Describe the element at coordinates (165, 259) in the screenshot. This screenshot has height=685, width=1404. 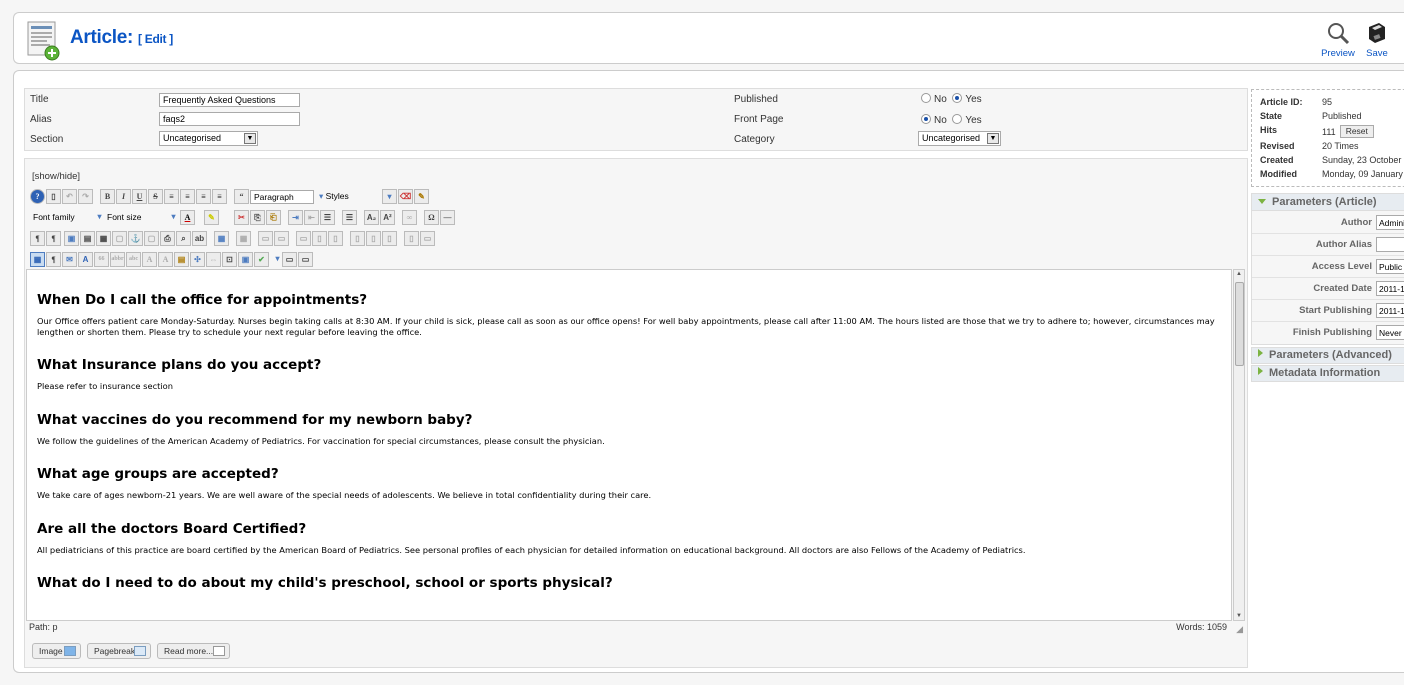
I see `ins-icon: A` at that location.